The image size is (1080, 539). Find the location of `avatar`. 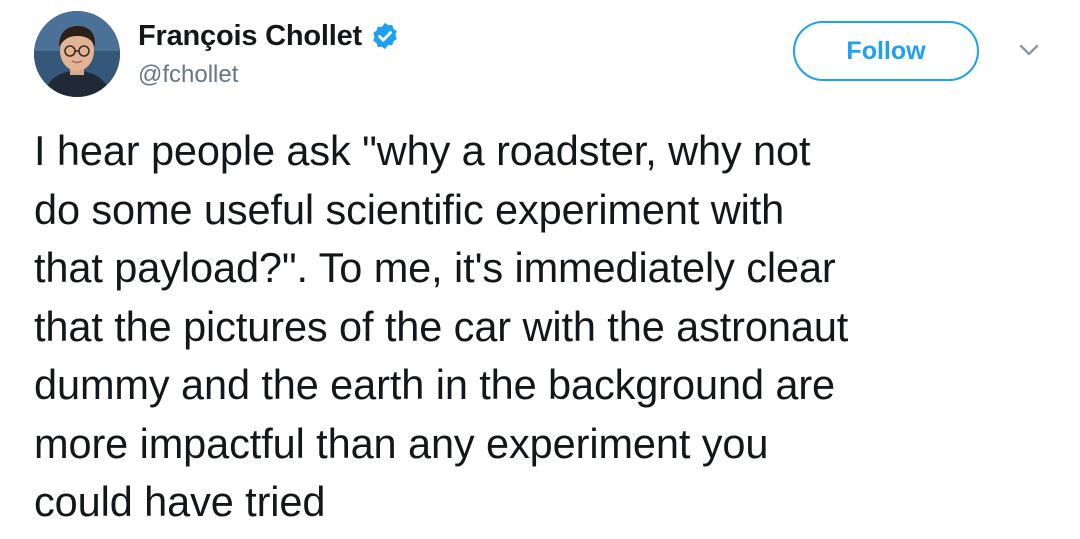

avatar is located at coordinates (77, 54).